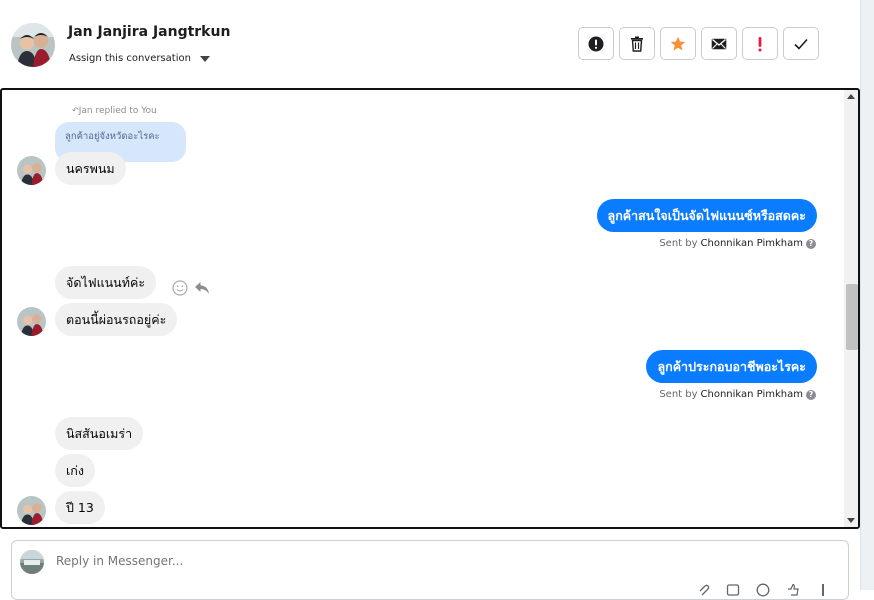 The height and width of the screenshot is (600, 874). Describe the element at coordinates (191, 288) in the screenshot. I see `message-hover-actions` at that location.